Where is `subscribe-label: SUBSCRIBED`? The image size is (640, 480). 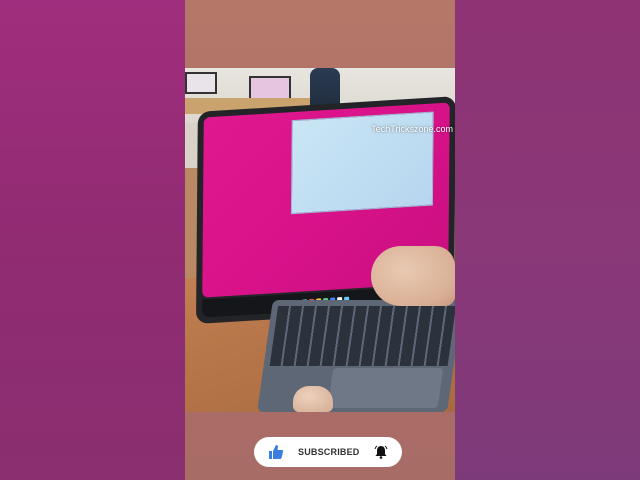 subscribe-label: SUBSCRIBED is located at coordinates (329, 452).